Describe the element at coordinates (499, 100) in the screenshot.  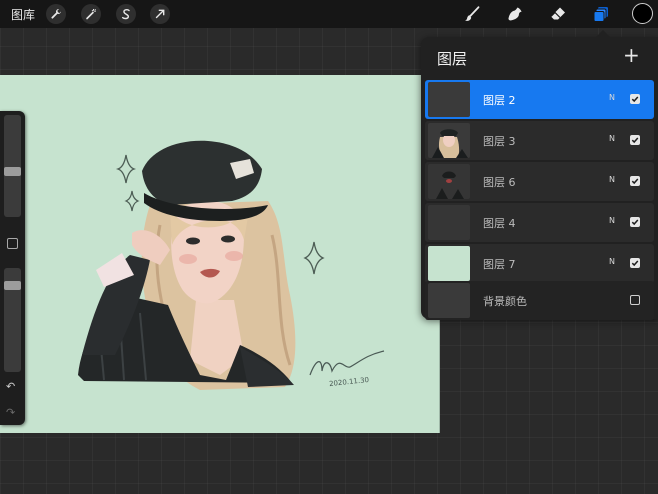
I see `layer-name: 图层 2` at that location.